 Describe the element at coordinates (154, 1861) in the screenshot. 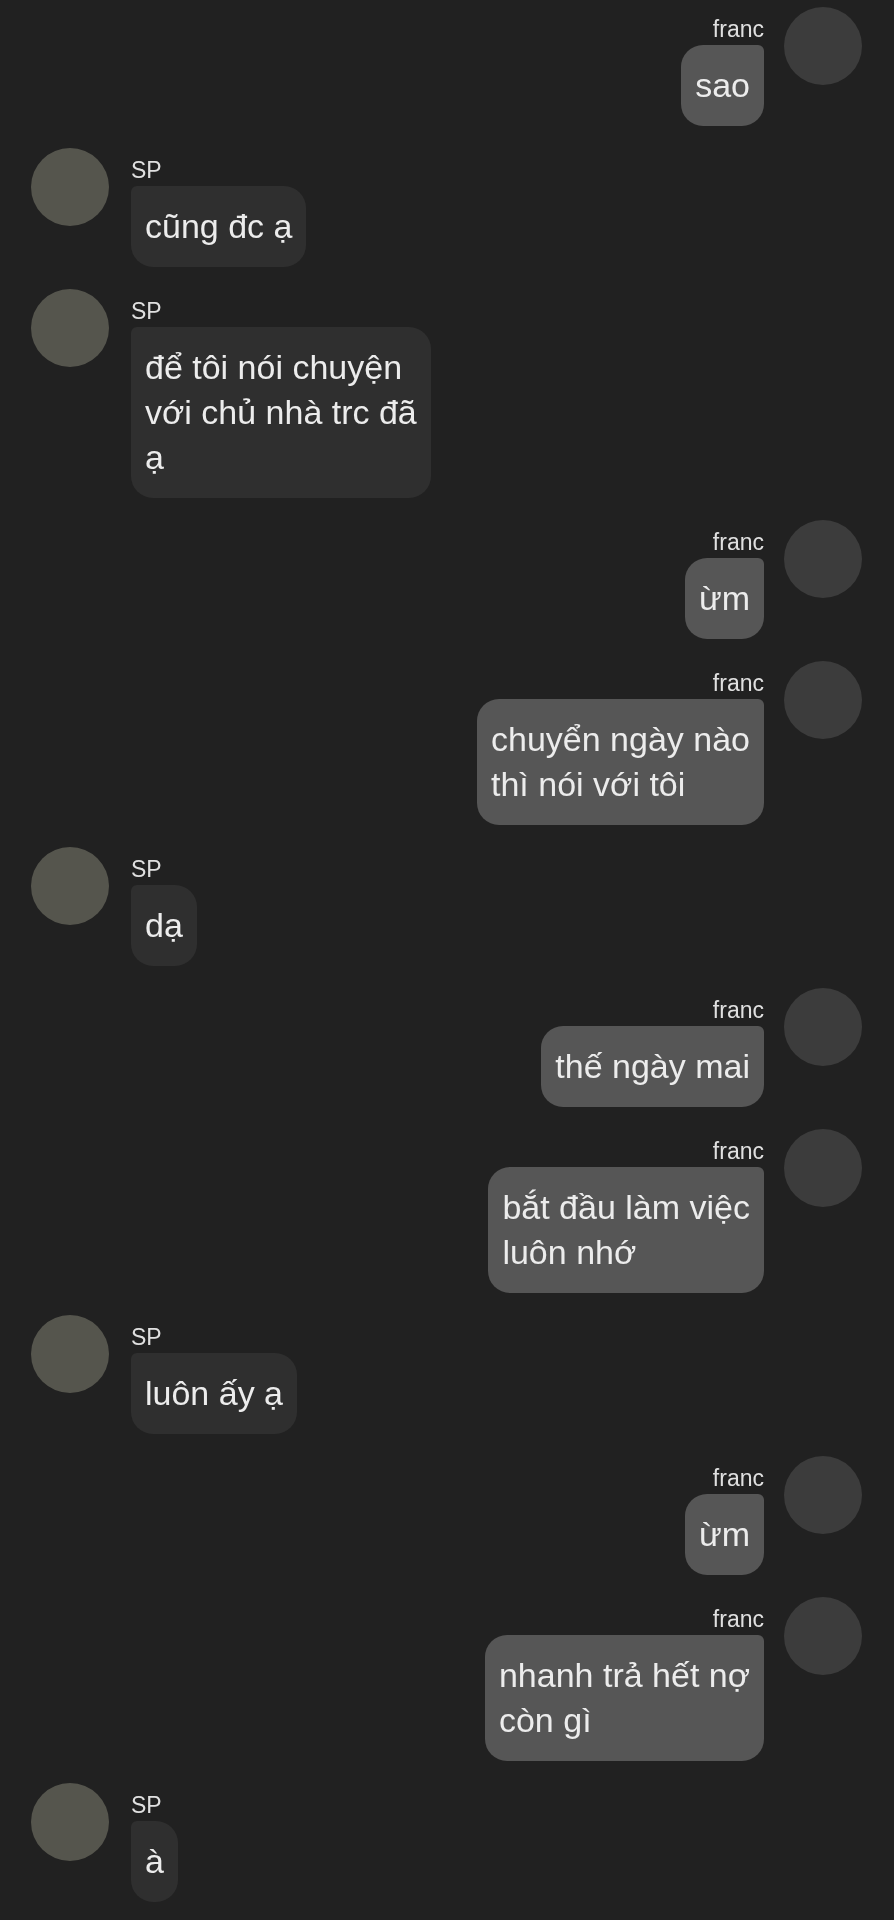

I see `message-bubble: à` at that location.